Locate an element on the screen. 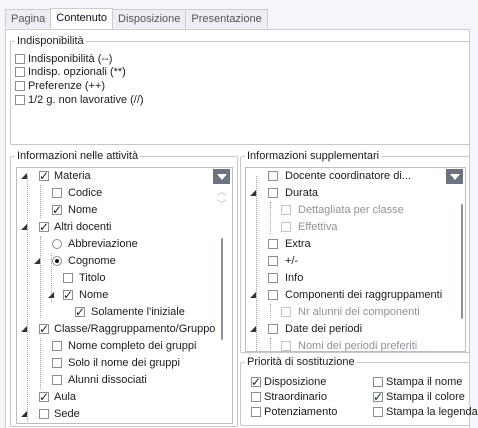 This screenshot has height=428, width=478. tab-divider is located at coordinates (237, 29).